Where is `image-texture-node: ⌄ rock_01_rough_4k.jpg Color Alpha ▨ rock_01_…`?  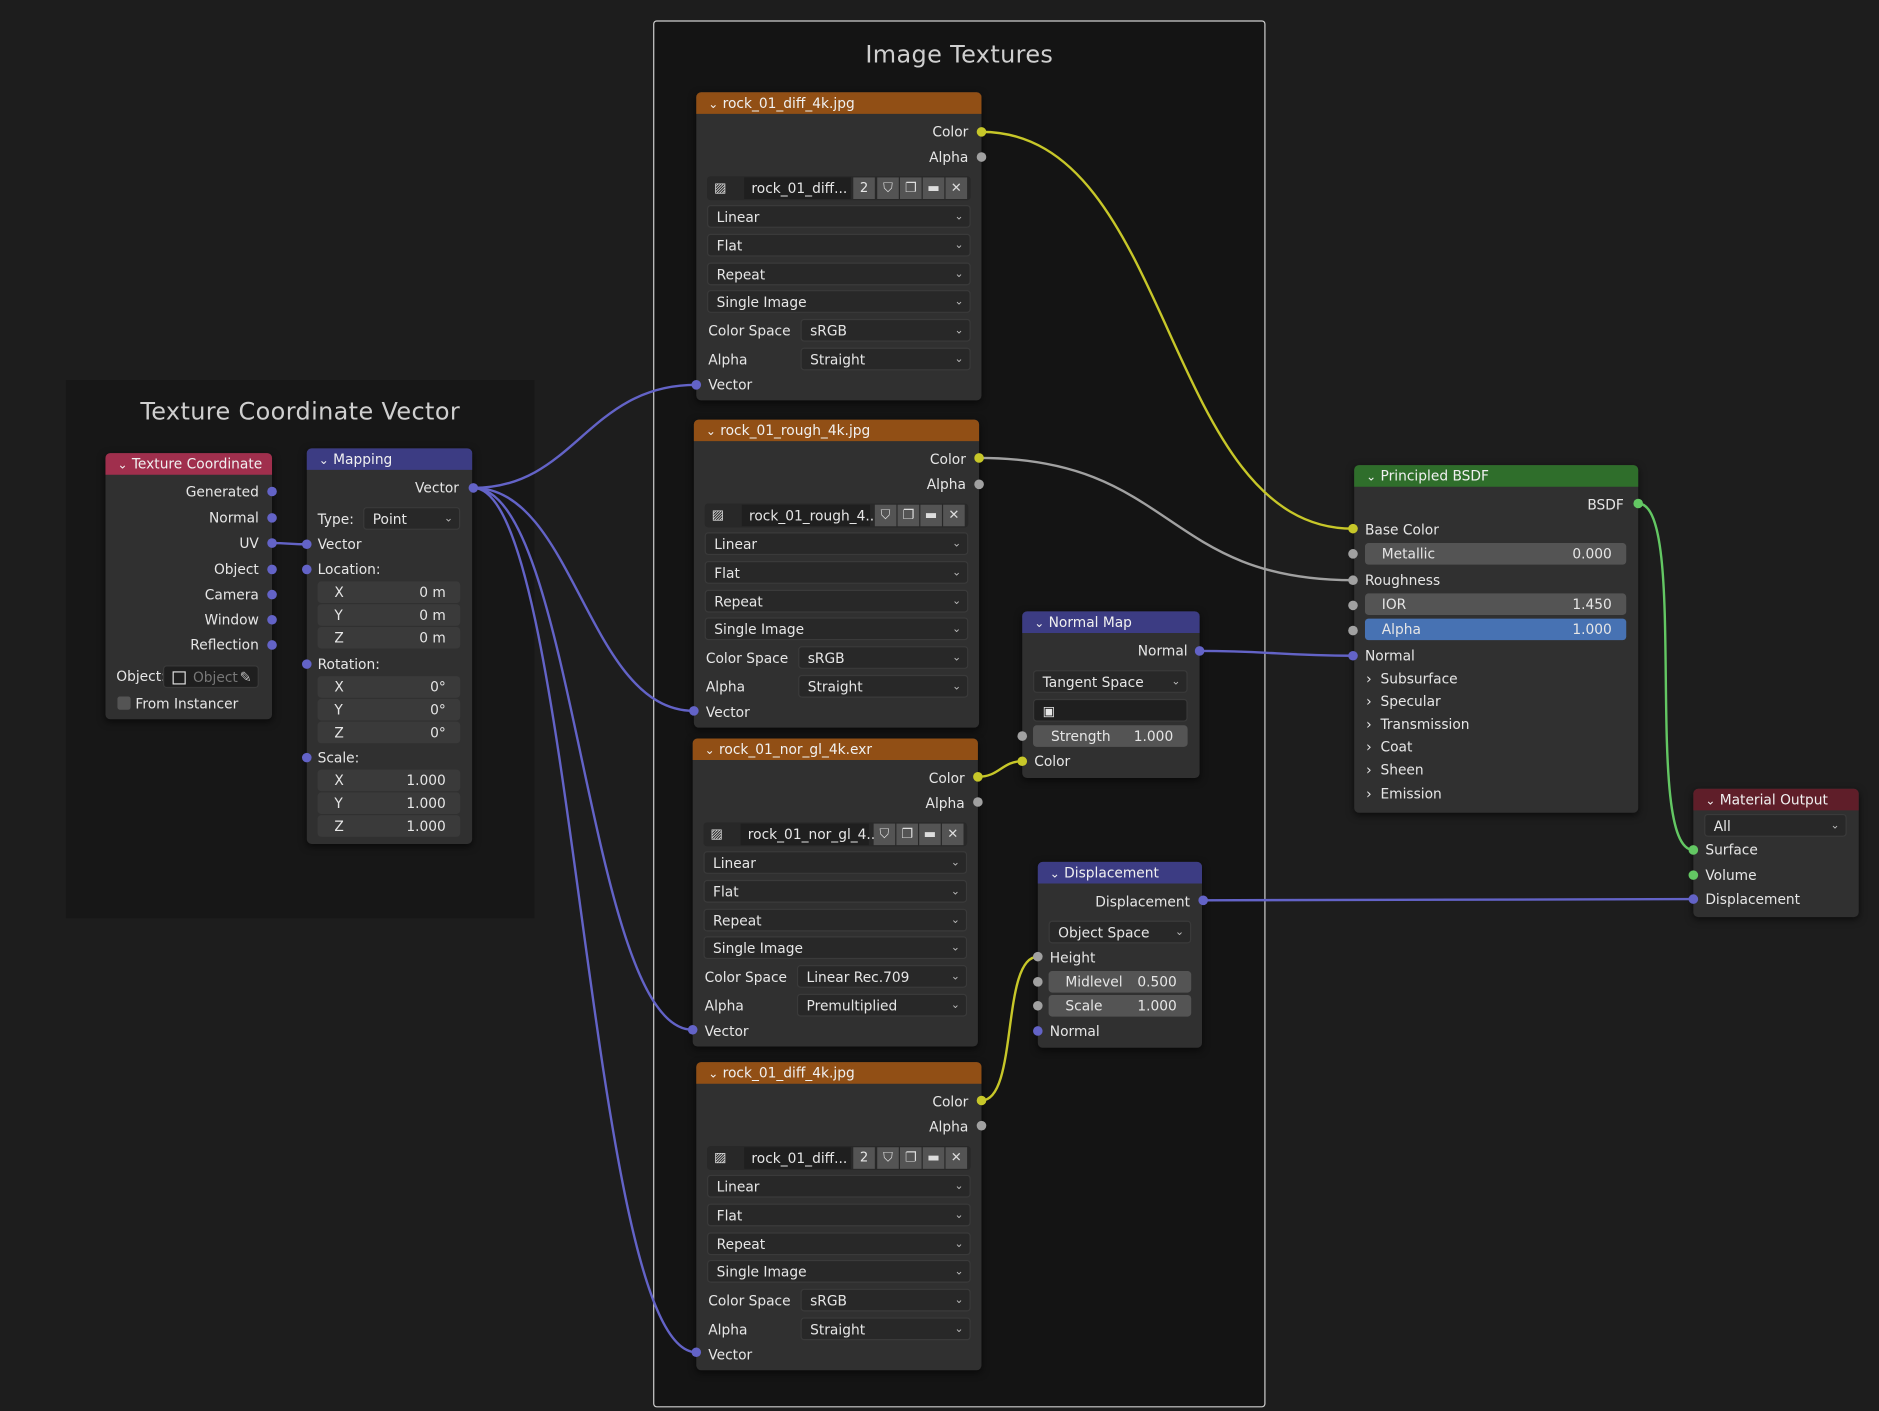
image-texture-node: ⌄ rock_01_rough_4k.jpg Color Alpha ▨ rock_01_… is located at coordinates (836, 573).